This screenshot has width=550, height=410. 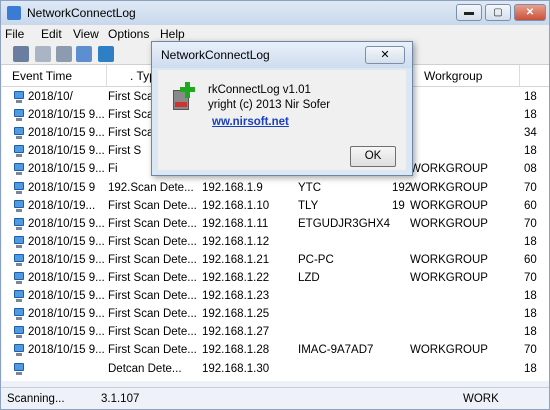 I want to click on dialog-copyright: yright (c) 2013 Nir Sofer, so click(x=269, y=105).